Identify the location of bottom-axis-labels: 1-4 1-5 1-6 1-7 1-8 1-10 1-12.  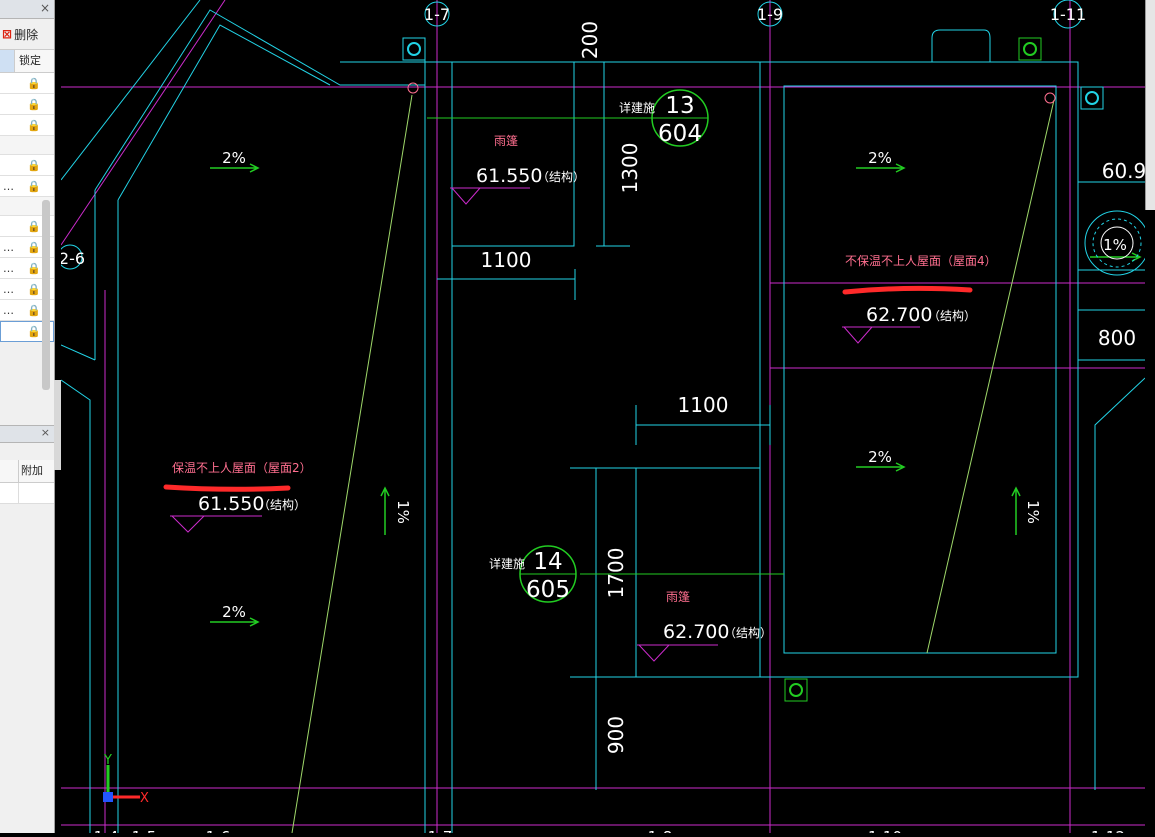
(609, 832).